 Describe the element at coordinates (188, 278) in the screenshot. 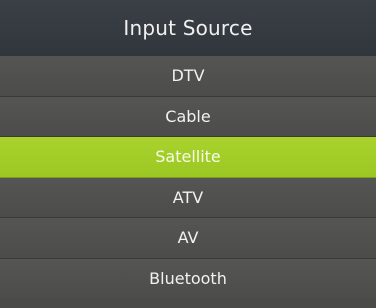

I see `menu-item-bluetooth: Bluetooth` at that location.